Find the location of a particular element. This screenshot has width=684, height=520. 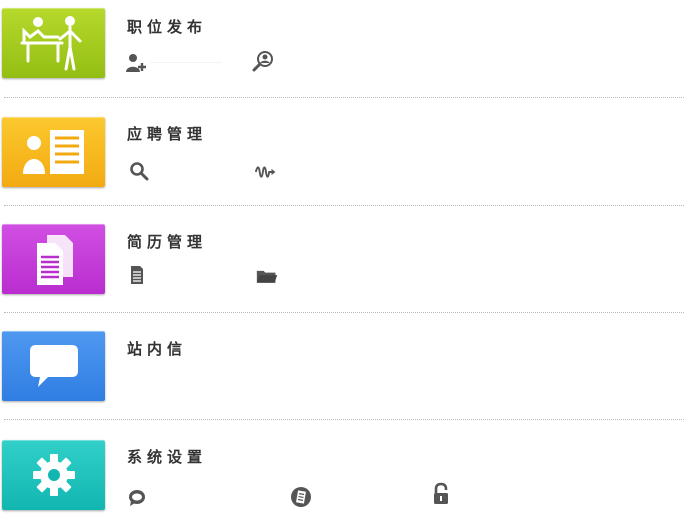

add-user-icon is located at coordinates (136, 63).